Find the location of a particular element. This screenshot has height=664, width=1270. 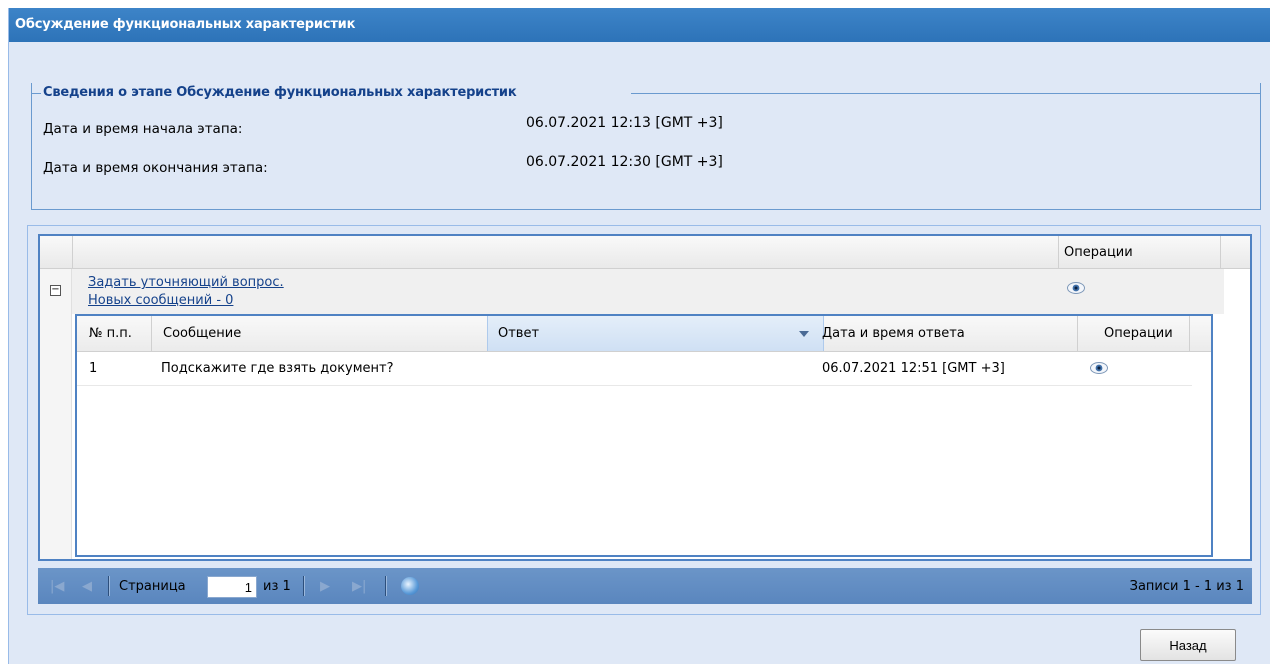

ask-question-link: Задать уточняющий вопрос. is located at coordinates (186, 282).